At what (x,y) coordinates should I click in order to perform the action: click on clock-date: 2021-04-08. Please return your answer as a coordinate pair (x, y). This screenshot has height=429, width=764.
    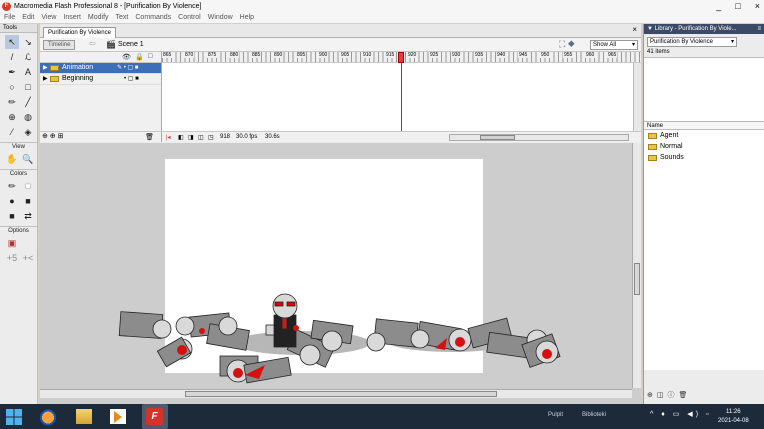
    Looking at the image, I should click on (733, 421).